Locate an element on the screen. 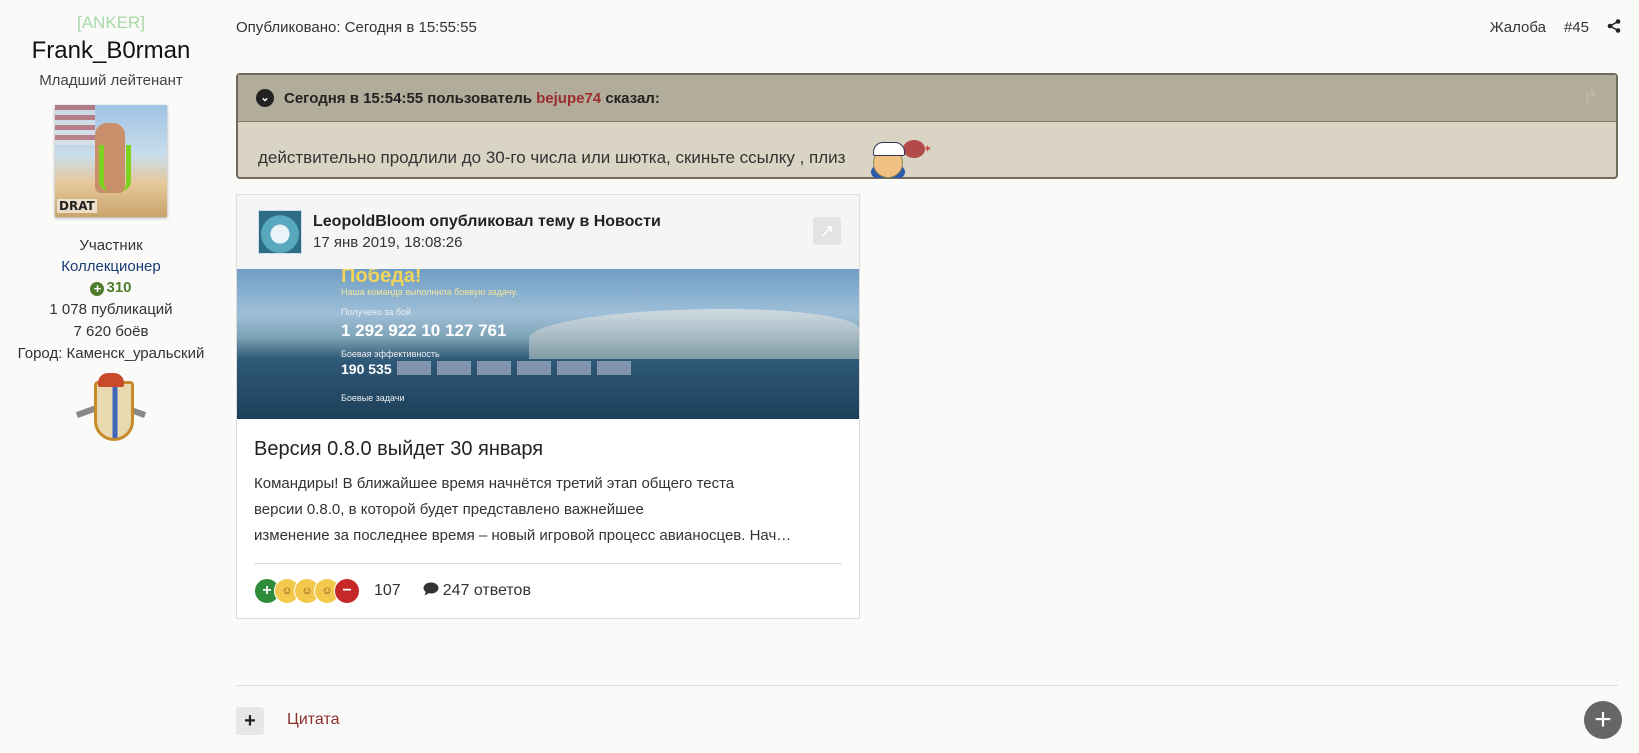 This screenshot has height=753, width=1639. quote-jump-icon: ↱ is located at coordinates (1590, 97).